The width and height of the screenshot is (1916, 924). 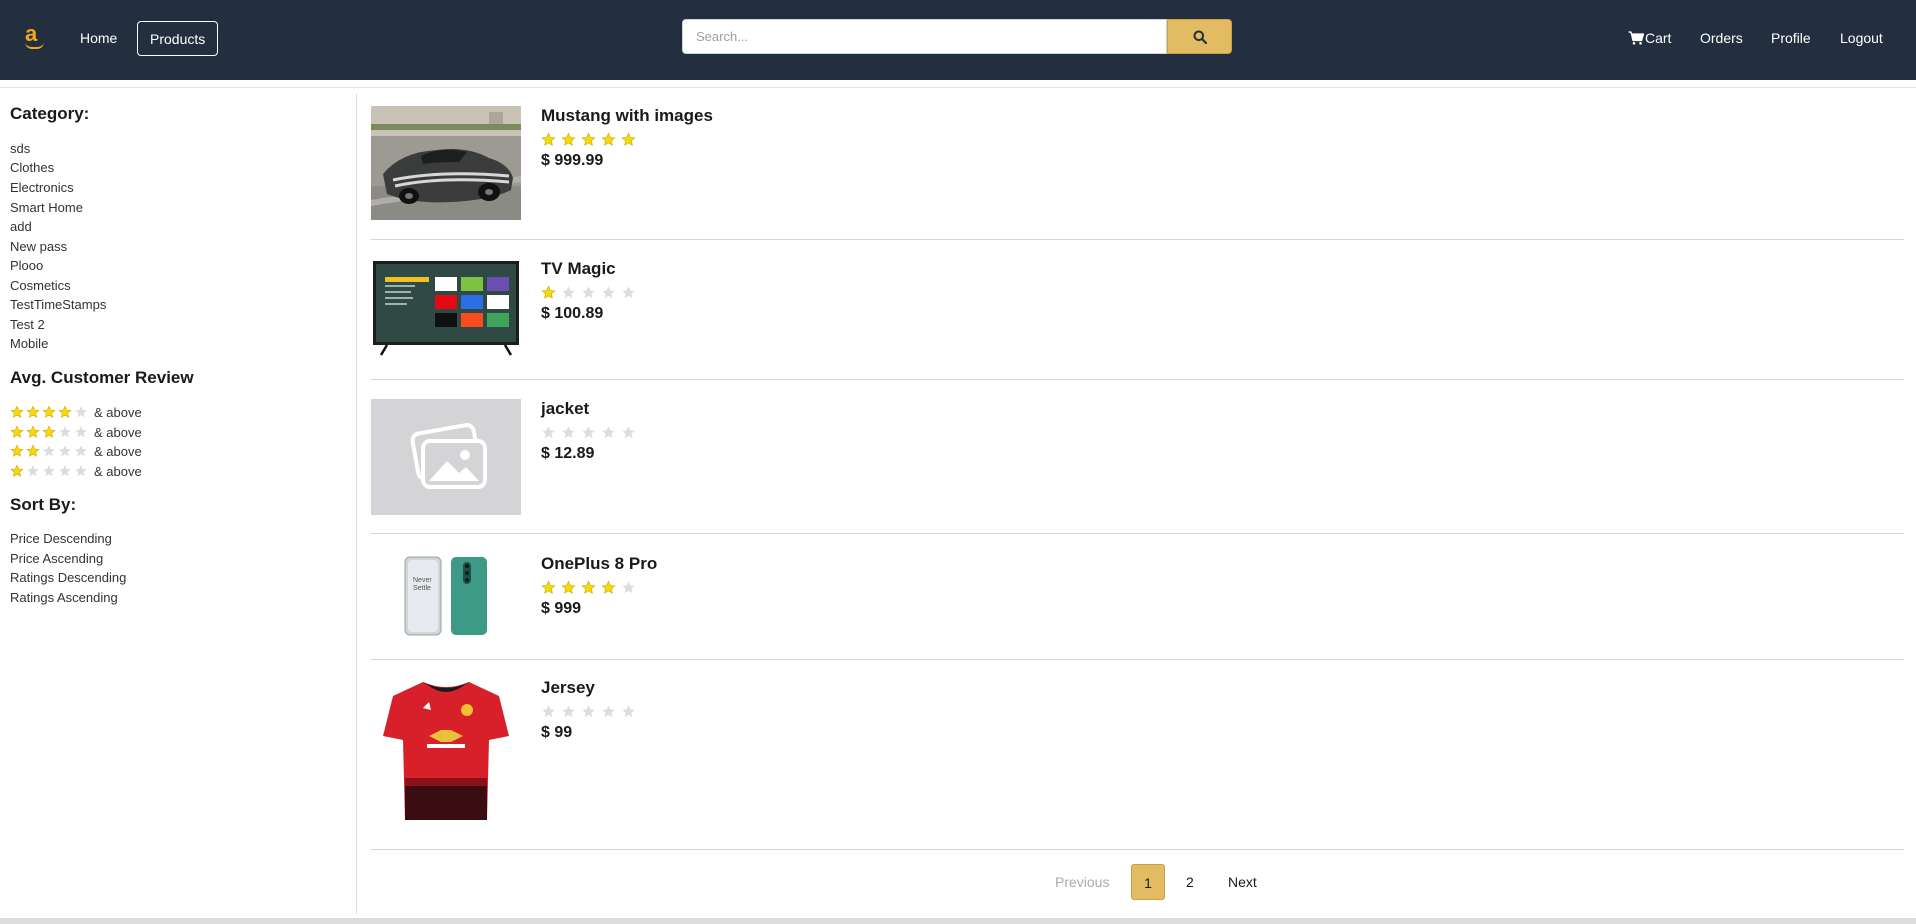 I want to click on review-heading: Avg. Customer Review, so click(x=102, y=377).